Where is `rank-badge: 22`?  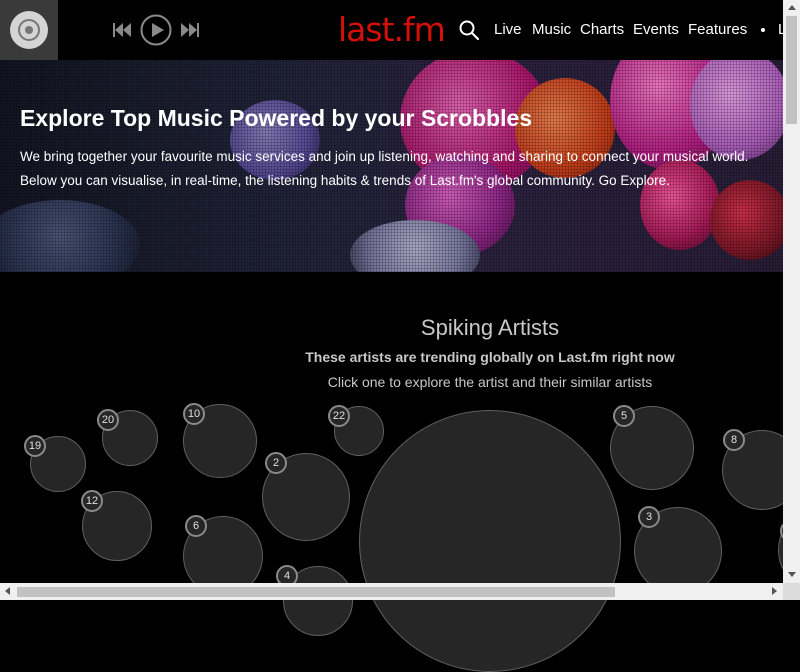 rank-badge: 22 is located at coordinates (339, 416).